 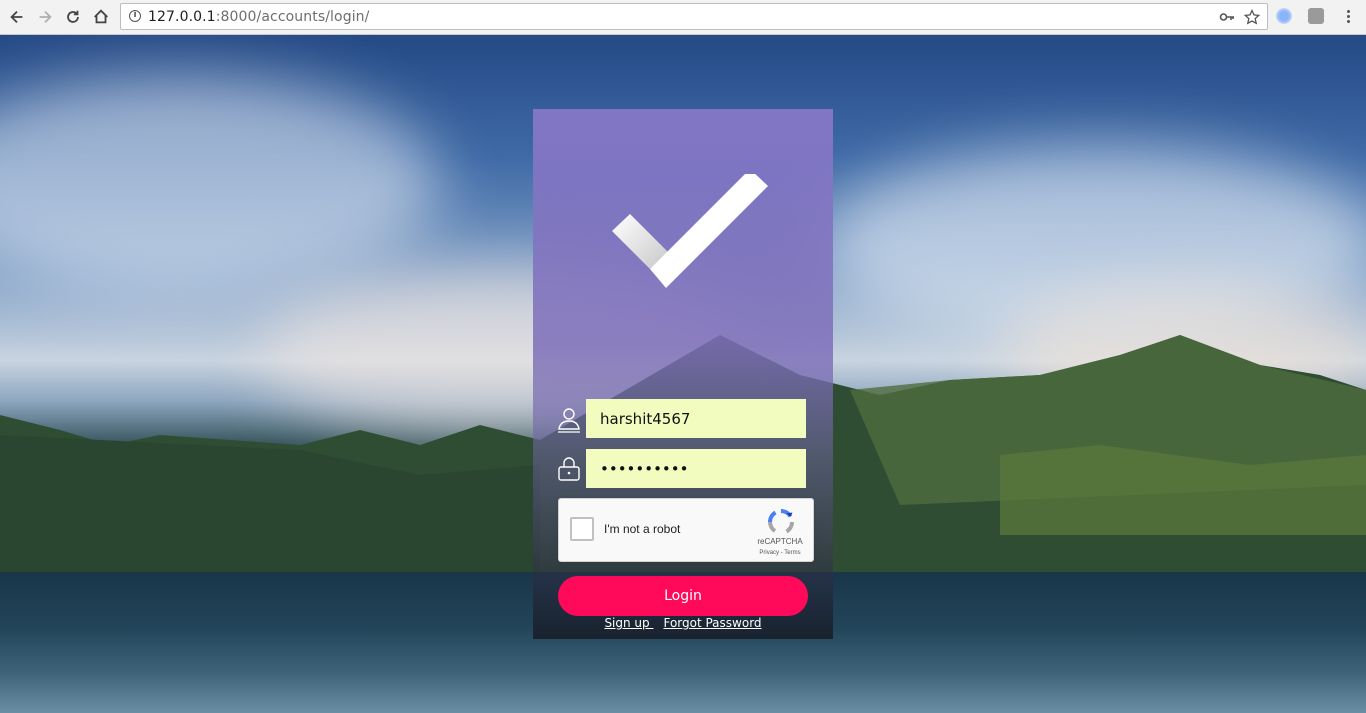 I want to click on recaptcha-checkbox, so click(x=582, y=529).